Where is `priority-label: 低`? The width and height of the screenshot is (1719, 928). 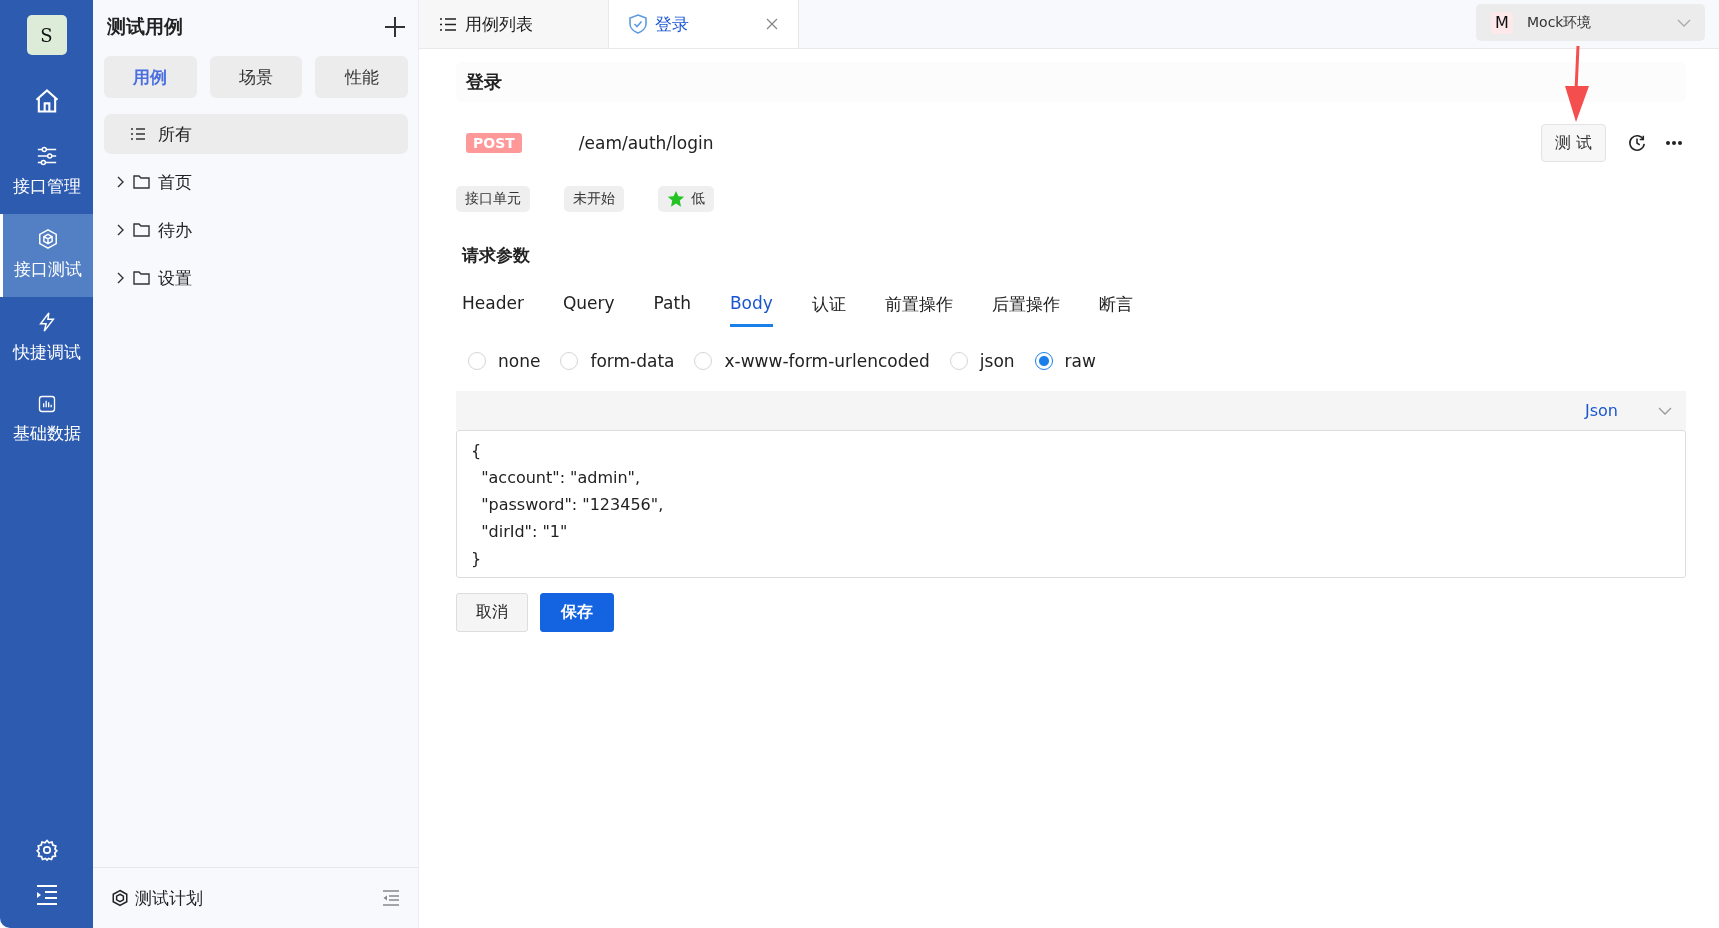
priority-label: 低 is located at coordinates (698, 199).